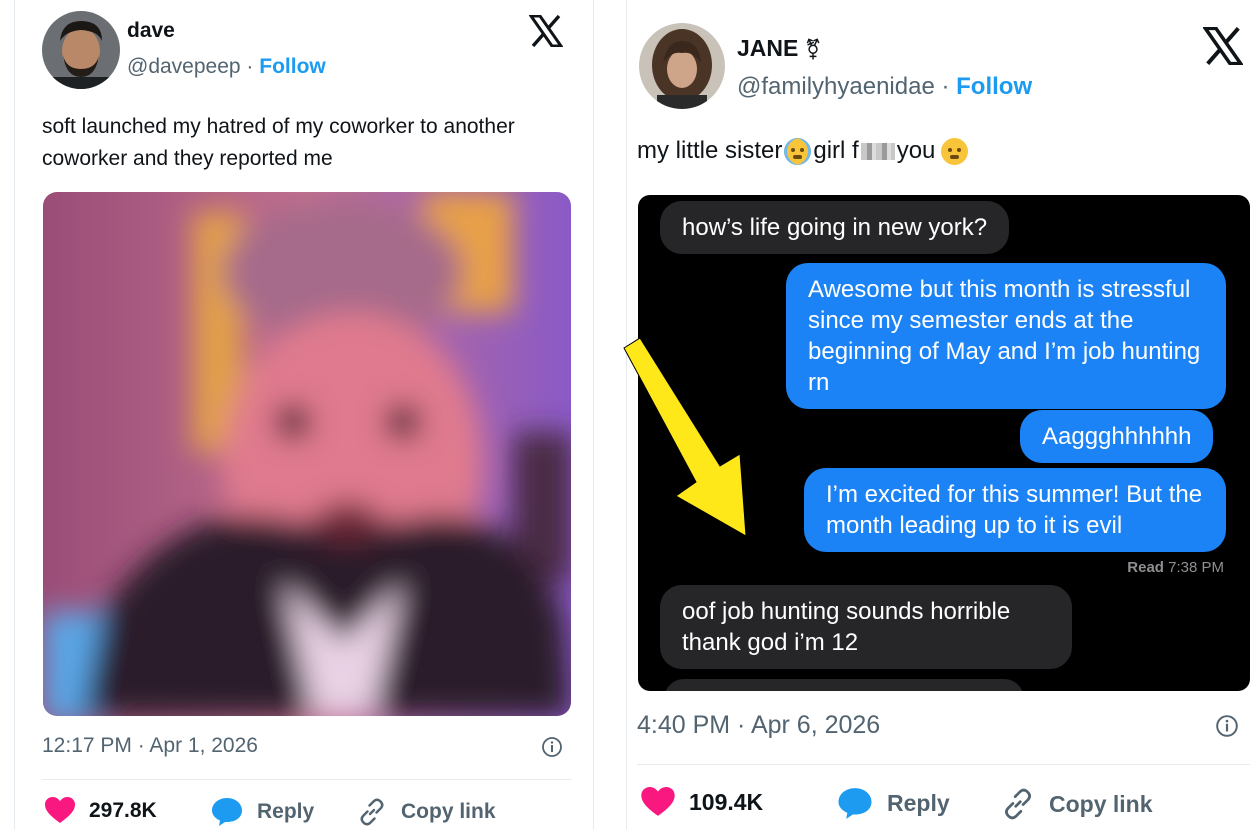 The width and height of the screenshot is (1250, 830). I want to click on like-count: 109.4K, so click(726, 801).